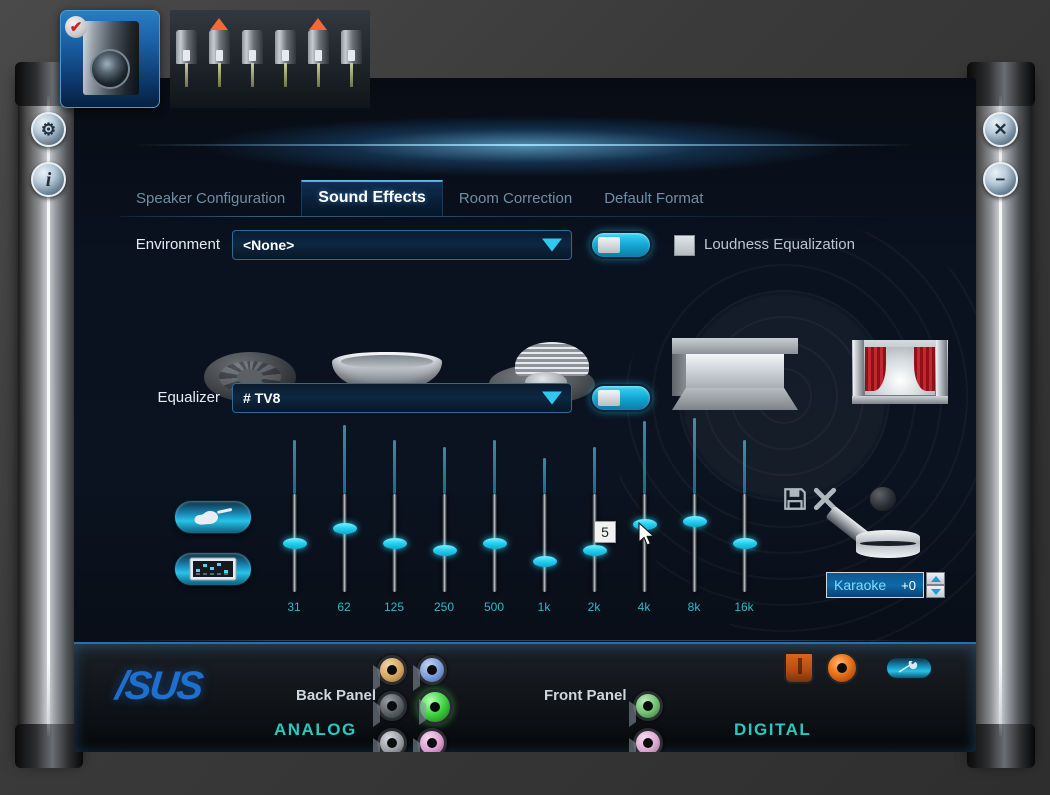  What do you see at coordinates (49, 415) in the screenshot?
I see `window-left-rail: ⚙ i` at bounding box center [49, 415].